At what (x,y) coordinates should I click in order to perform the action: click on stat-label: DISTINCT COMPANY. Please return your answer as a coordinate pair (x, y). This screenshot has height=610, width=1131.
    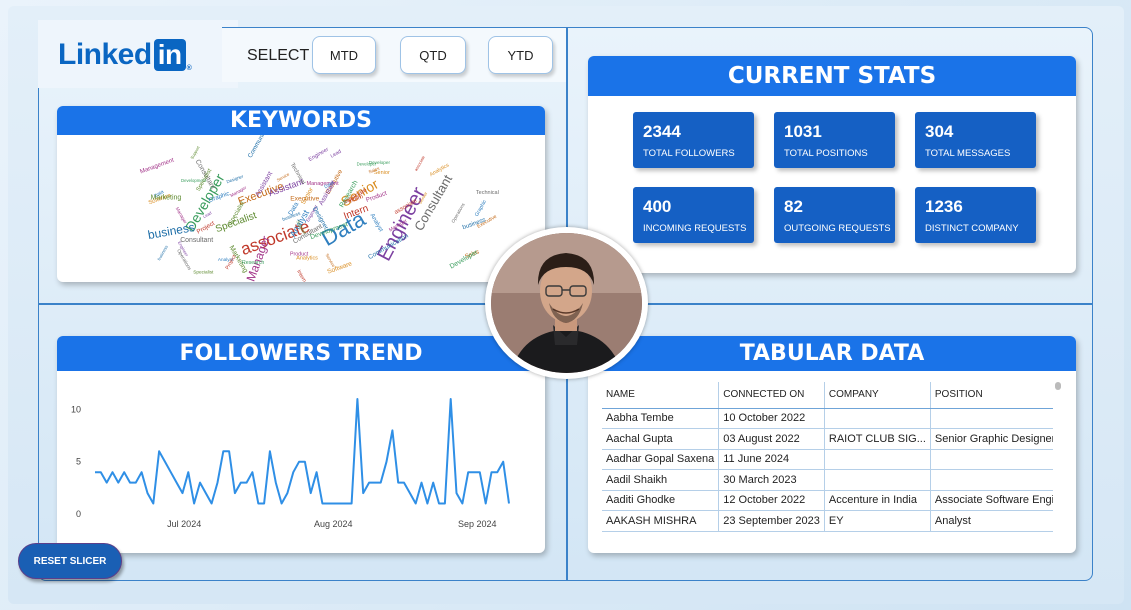
    Looking at the image, I should click on (972, 228).